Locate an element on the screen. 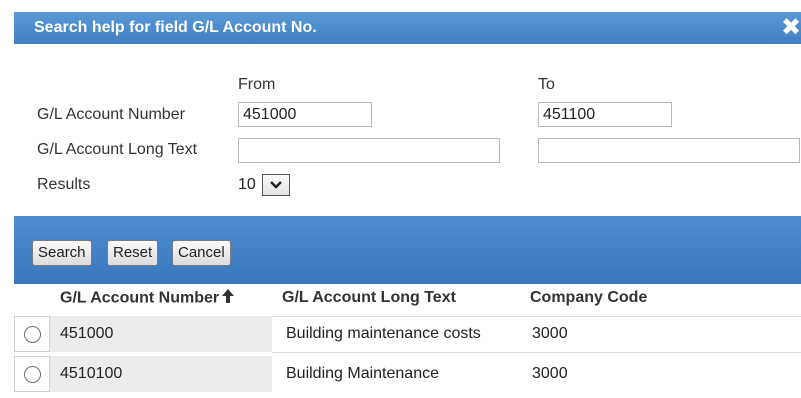  table-row: 451000 Building maintenance costs 3000 is located at coordinates (407, 334).